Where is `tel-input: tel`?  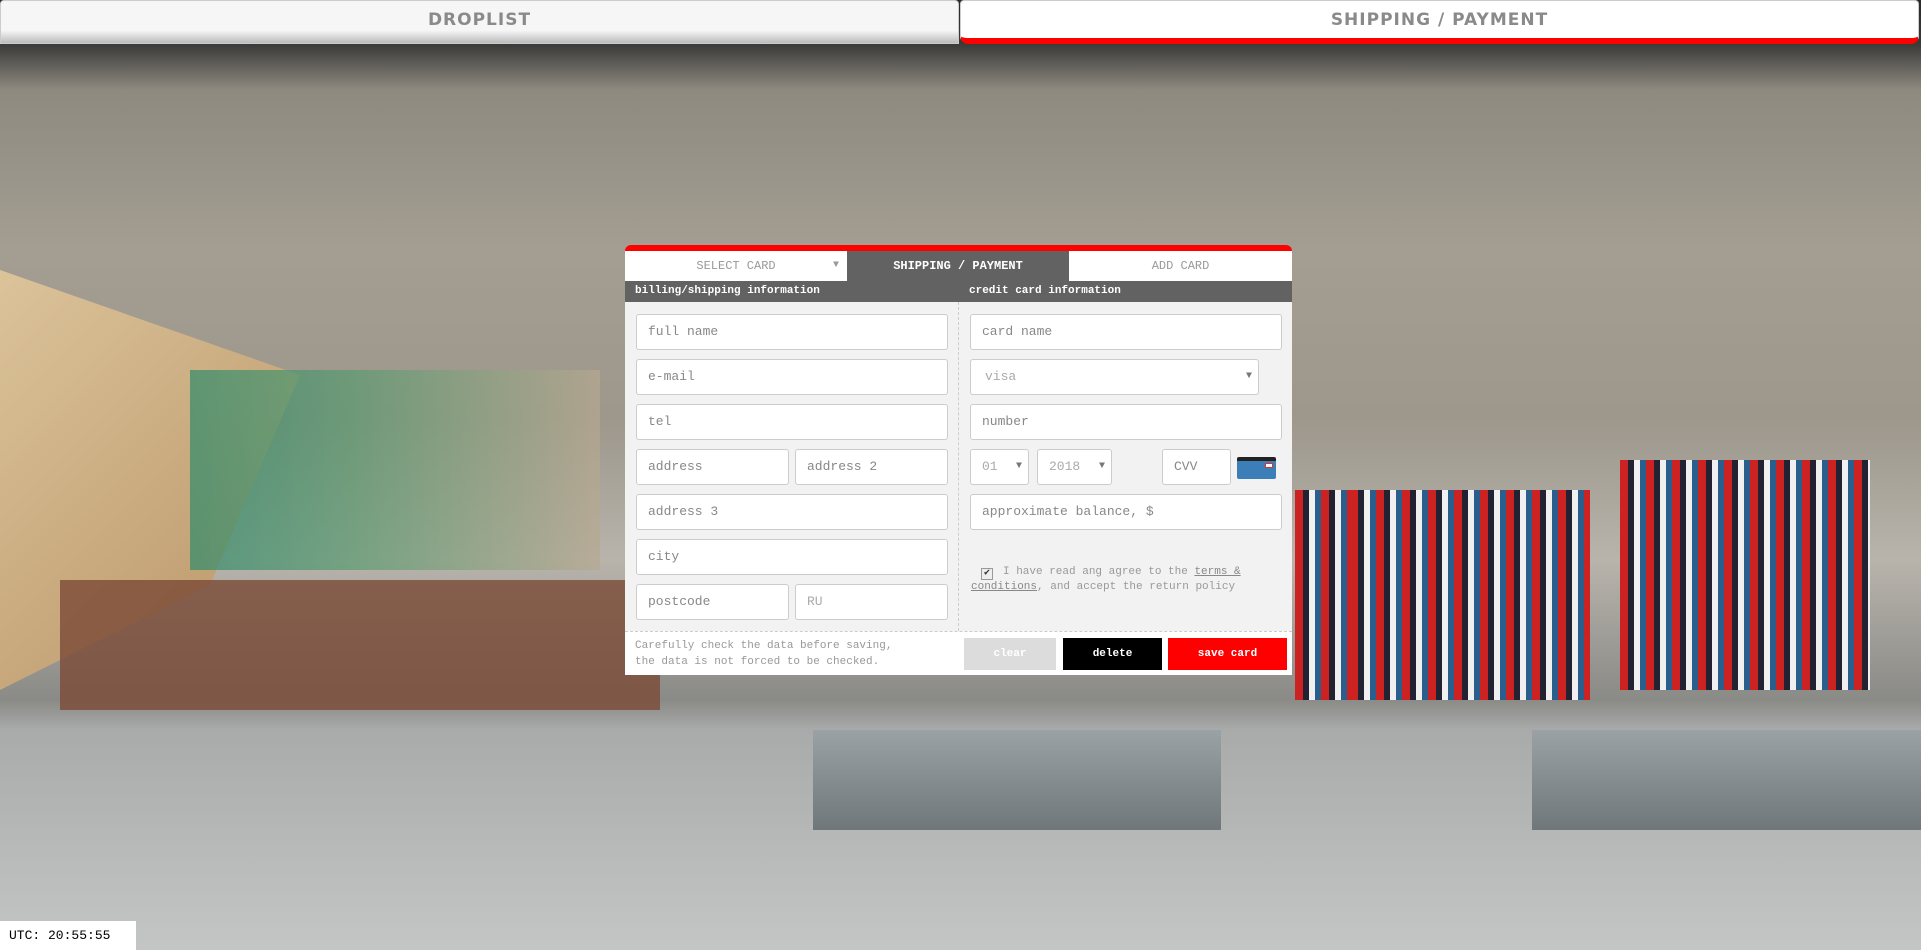 tel-input: tel is located at coordinates (792, 422).